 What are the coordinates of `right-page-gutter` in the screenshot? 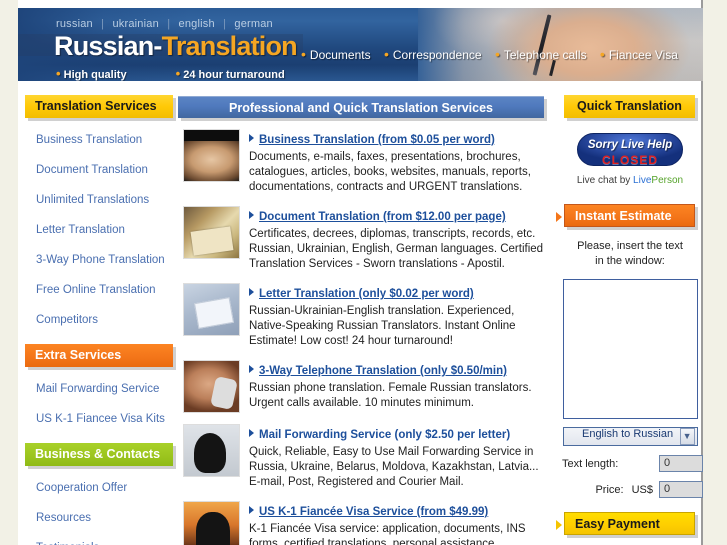 It's located at (716, 272).